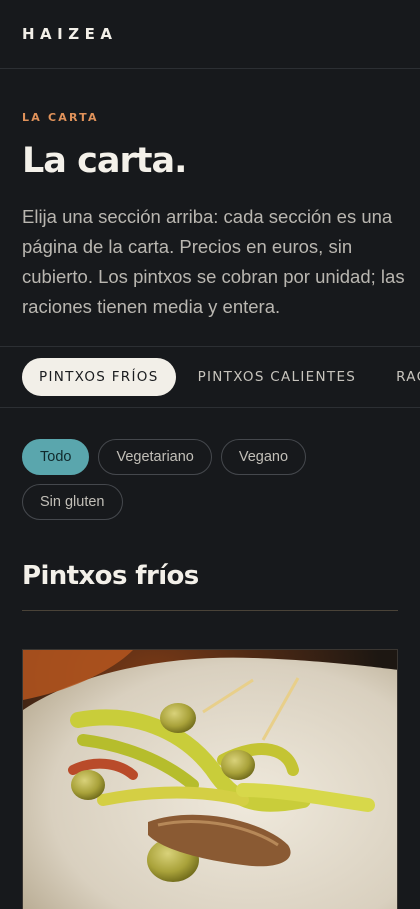  I want to click on tab-raciones: RACIONES, so click(408, 377).